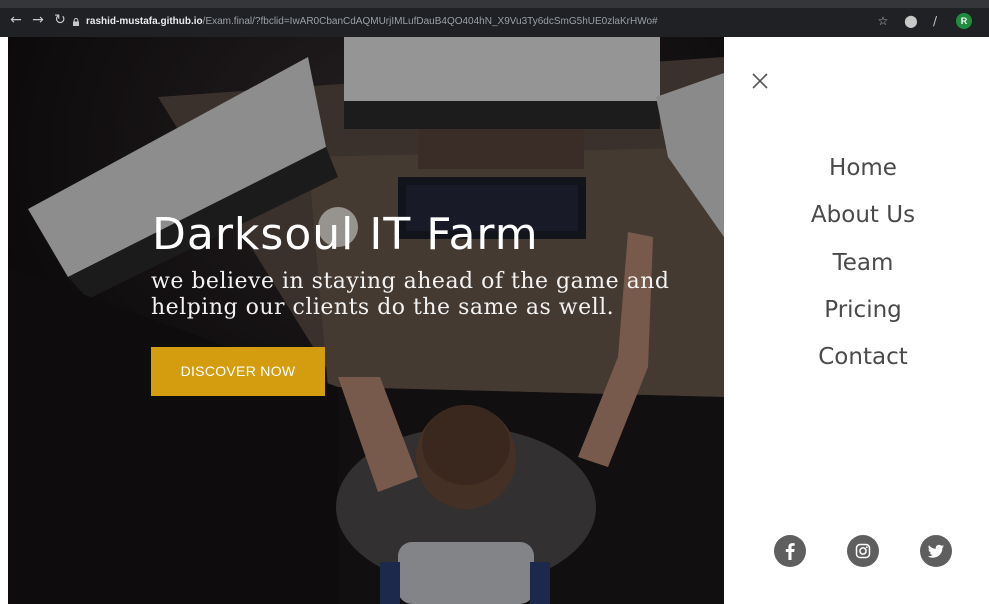  Describe the element at coordinates (856, 357) in the screenshot. I see `nav-item-contact: Contact` at that location.